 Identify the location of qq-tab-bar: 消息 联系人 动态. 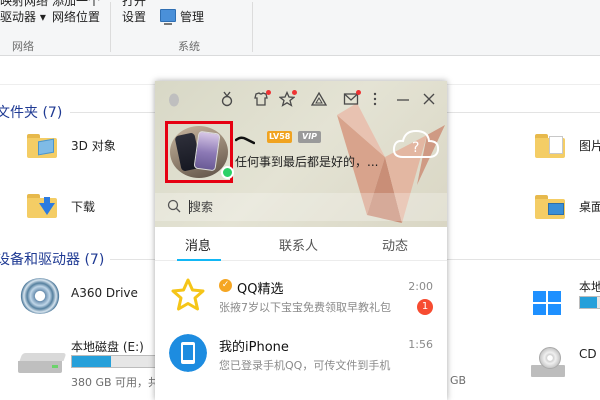
(301, 244).